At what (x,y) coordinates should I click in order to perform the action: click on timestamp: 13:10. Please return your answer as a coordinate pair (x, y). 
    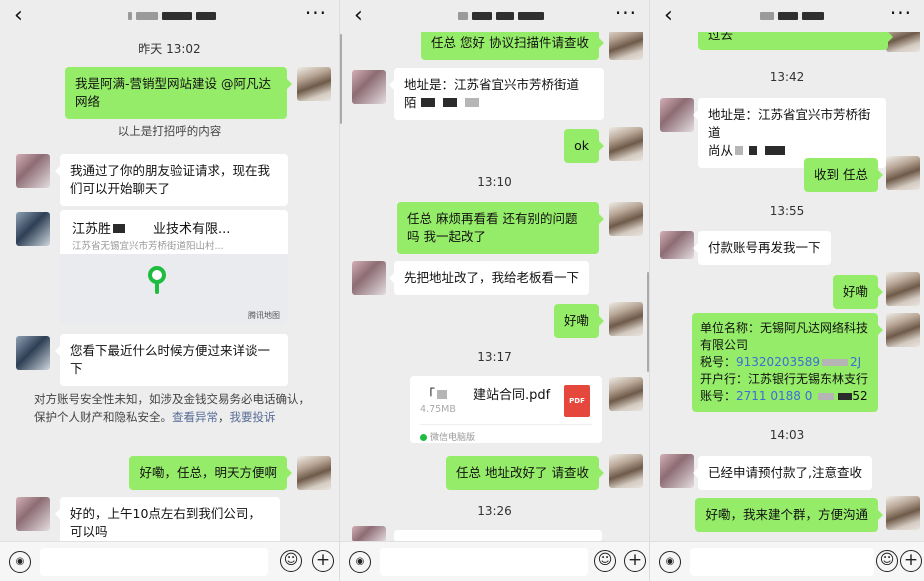
    Looking at the image, I should click on (494, 182).